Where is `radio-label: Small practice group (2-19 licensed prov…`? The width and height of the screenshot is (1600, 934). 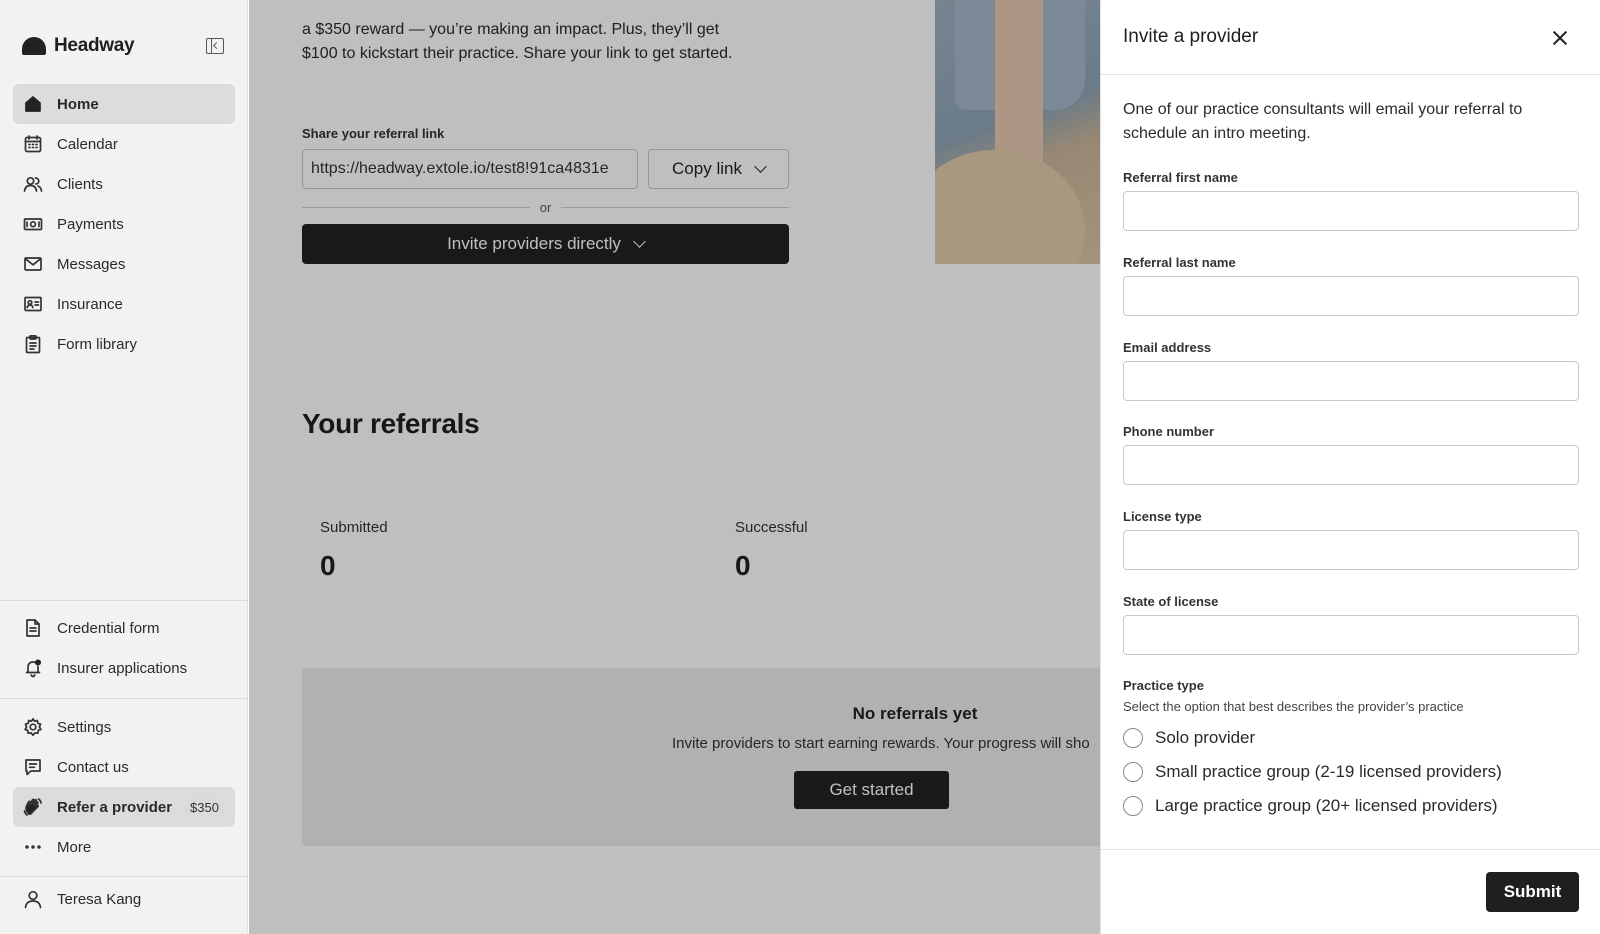
radio-label: Small practice group (2-19 licensed prov… is located at coordinates (1328, 771).